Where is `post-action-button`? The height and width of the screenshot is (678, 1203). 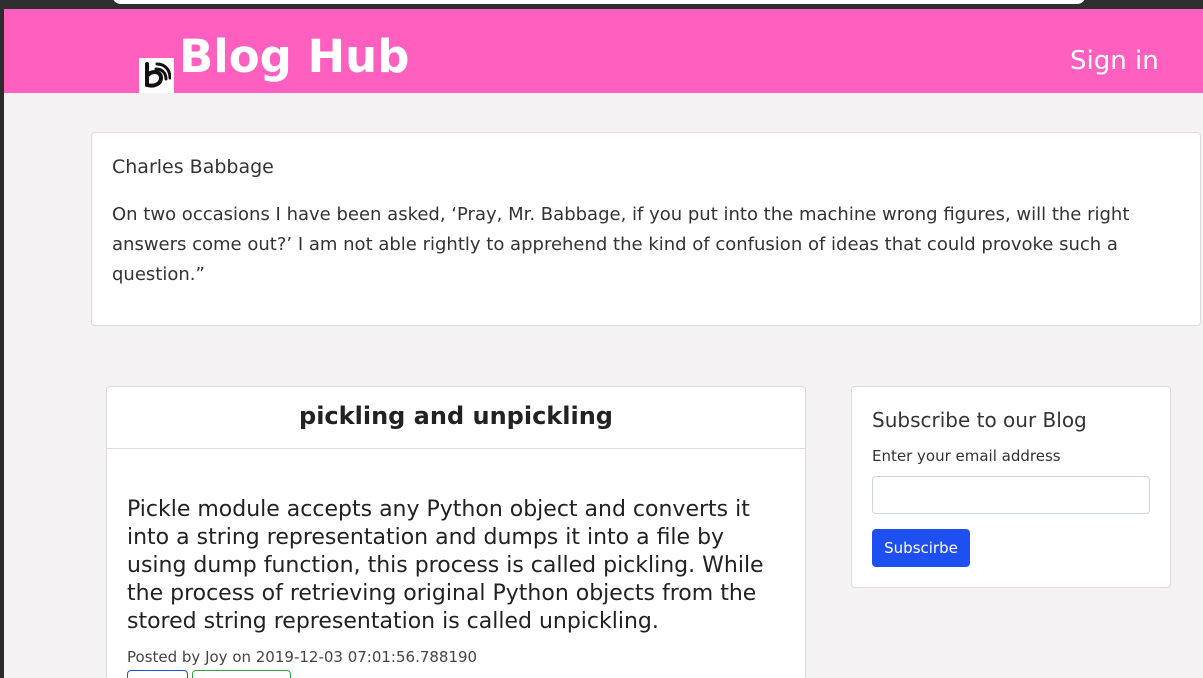 post-action-button is located at coordinates (157, 674).